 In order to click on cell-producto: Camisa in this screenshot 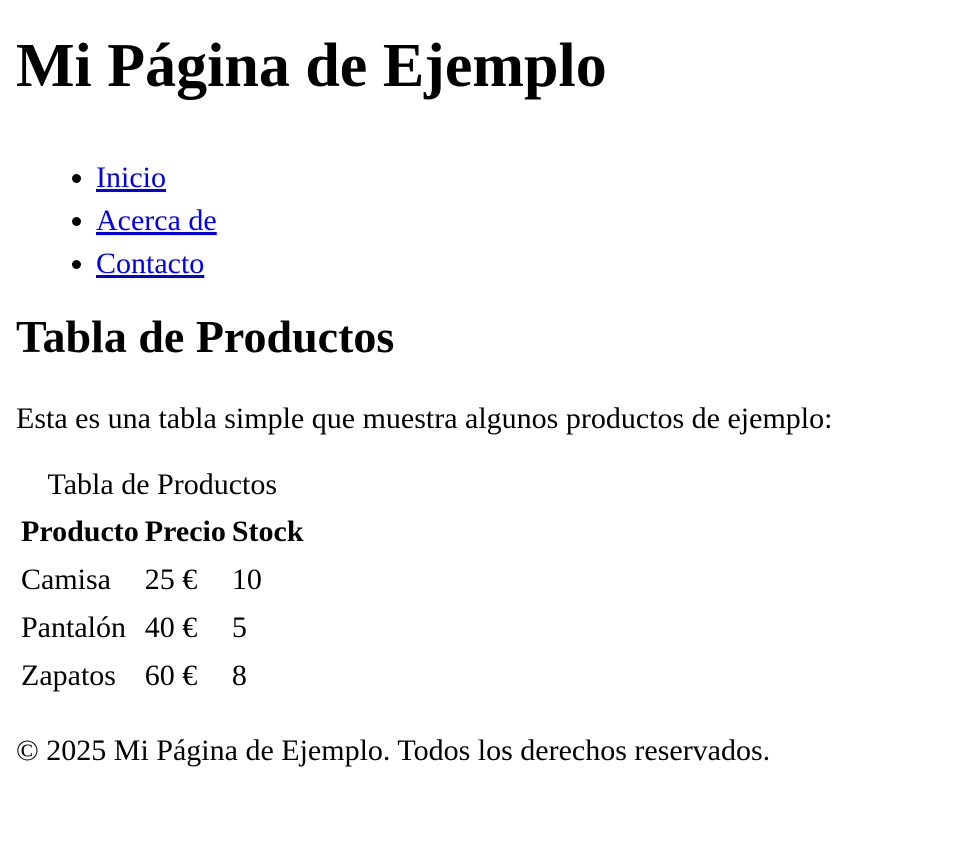, I will do `click(66, 579)`.